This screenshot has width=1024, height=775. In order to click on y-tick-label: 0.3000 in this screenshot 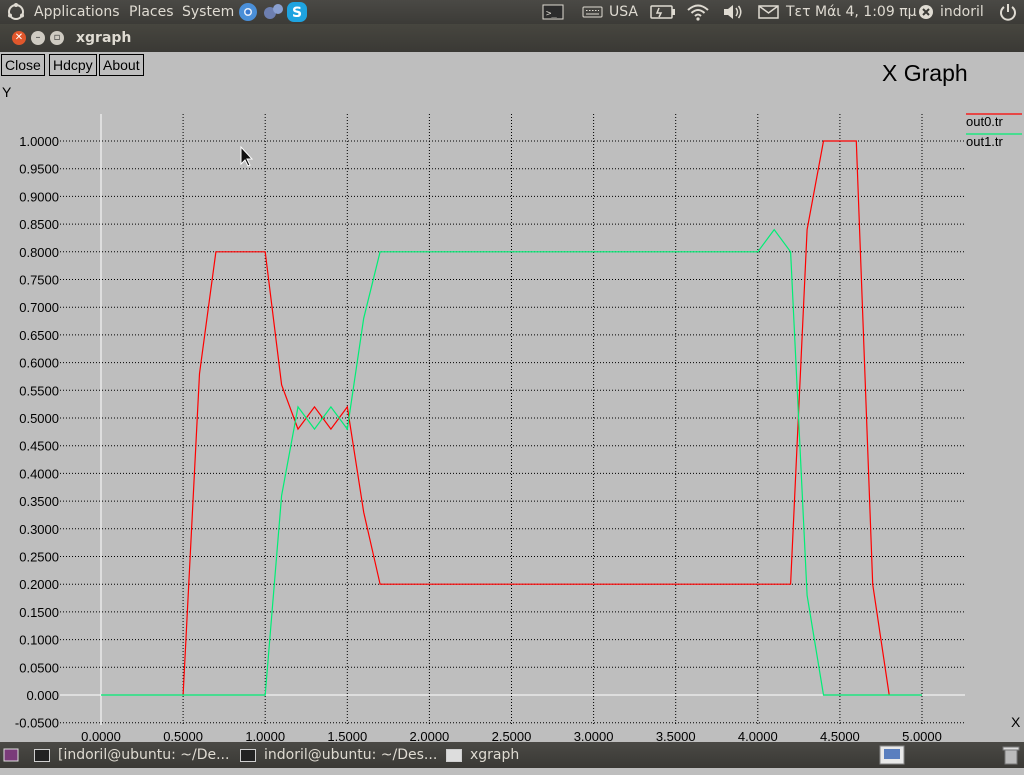, I will do `click(39, 529)`.